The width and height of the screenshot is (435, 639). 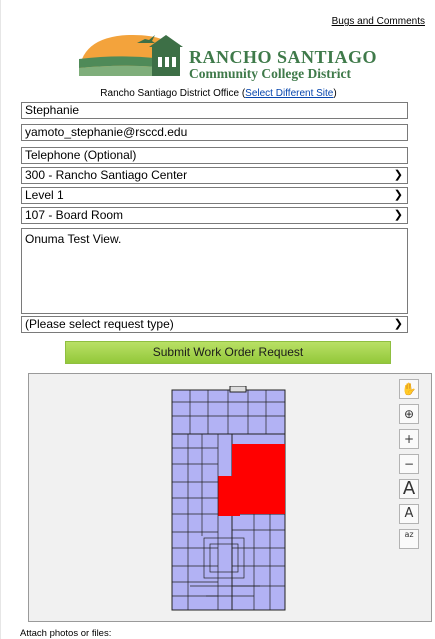 I want to click on request-type-value: (Please select request type), so click(x=99, y=324).